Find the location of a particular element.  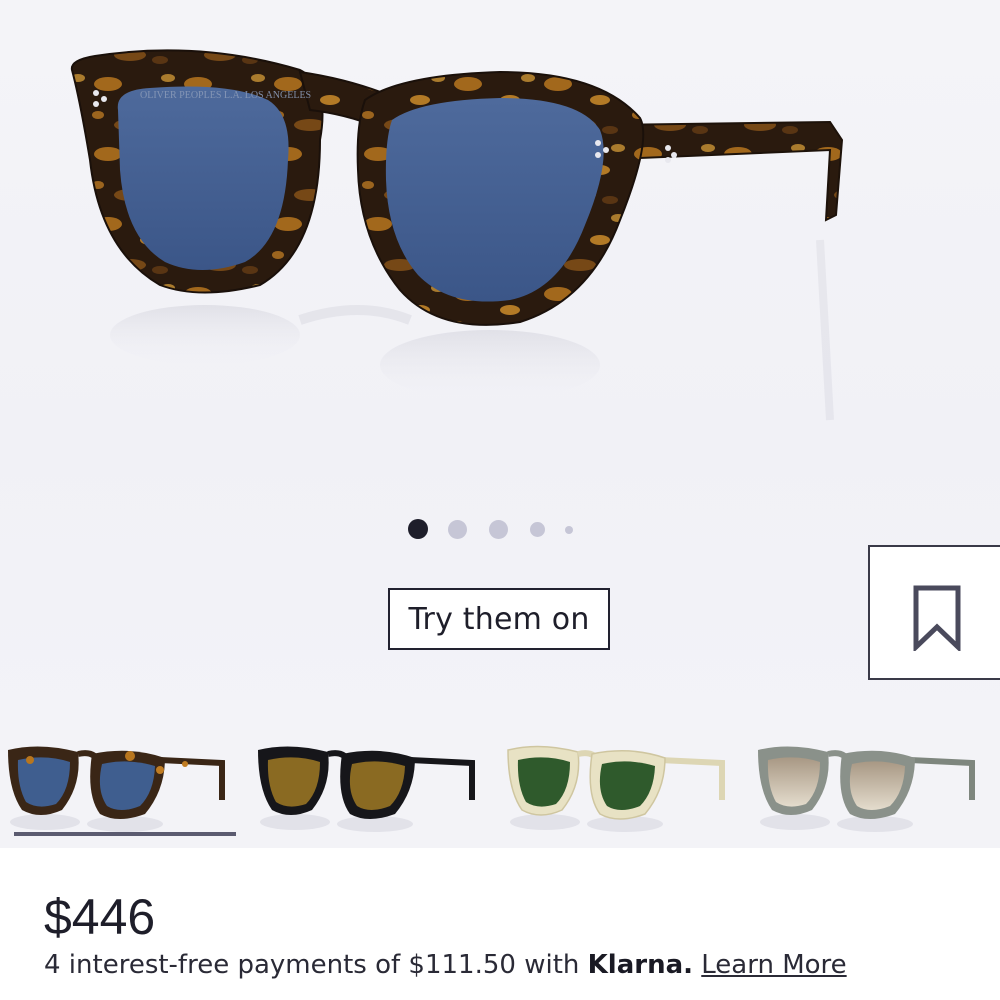

installment-prefix: 4 interest-free payments of $111.50 with is located at coordinates (316, 965).